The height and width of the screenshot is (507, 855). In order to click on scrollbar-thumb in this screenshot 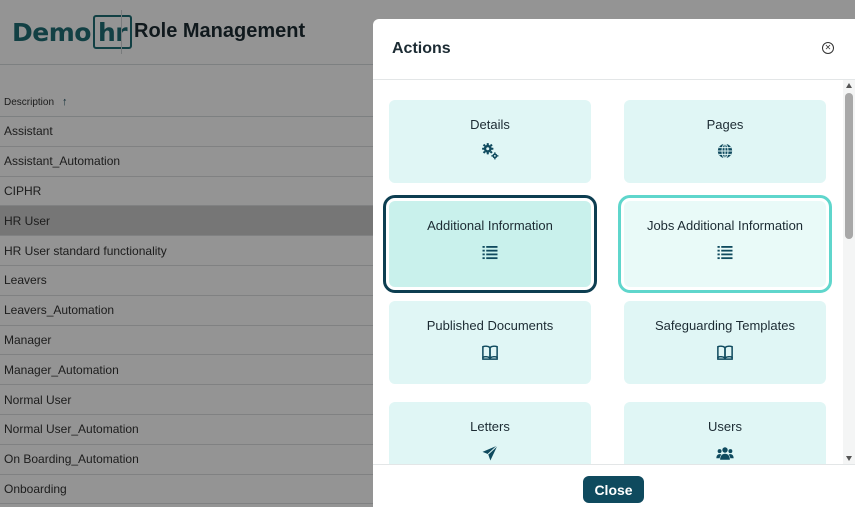, I will do `click(849, 166)`.